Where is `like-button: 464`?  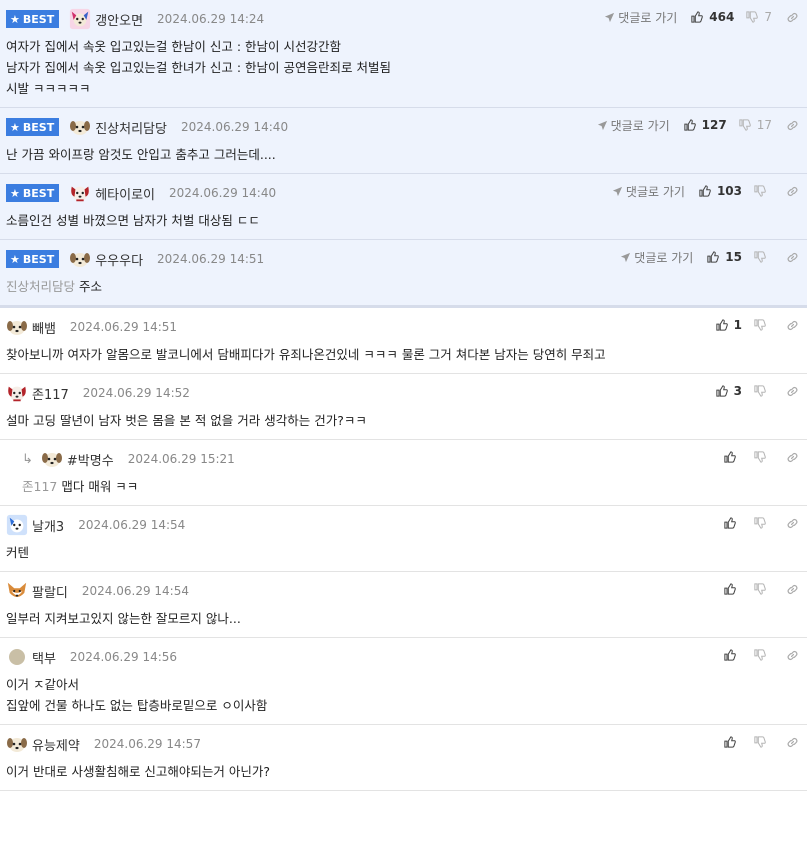
like-button: 464 is located at coordinates (712, 17).